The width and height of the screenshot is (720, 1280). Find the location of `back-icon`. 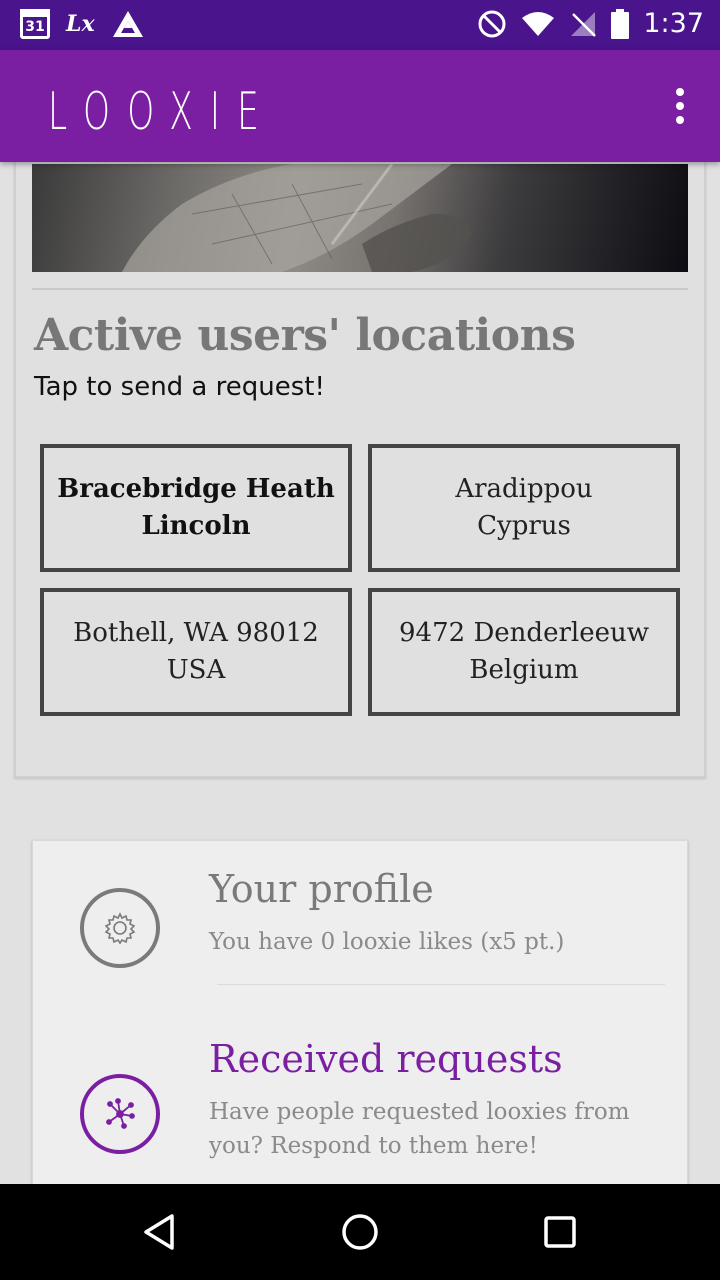

back-icon is located at coordinates (160, 1232).